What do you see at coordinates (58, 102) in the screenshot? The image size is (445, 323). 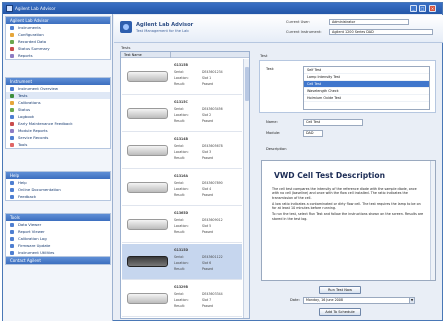 I see `sidebar-item: Calibrations` at bounding box center [58, 102].